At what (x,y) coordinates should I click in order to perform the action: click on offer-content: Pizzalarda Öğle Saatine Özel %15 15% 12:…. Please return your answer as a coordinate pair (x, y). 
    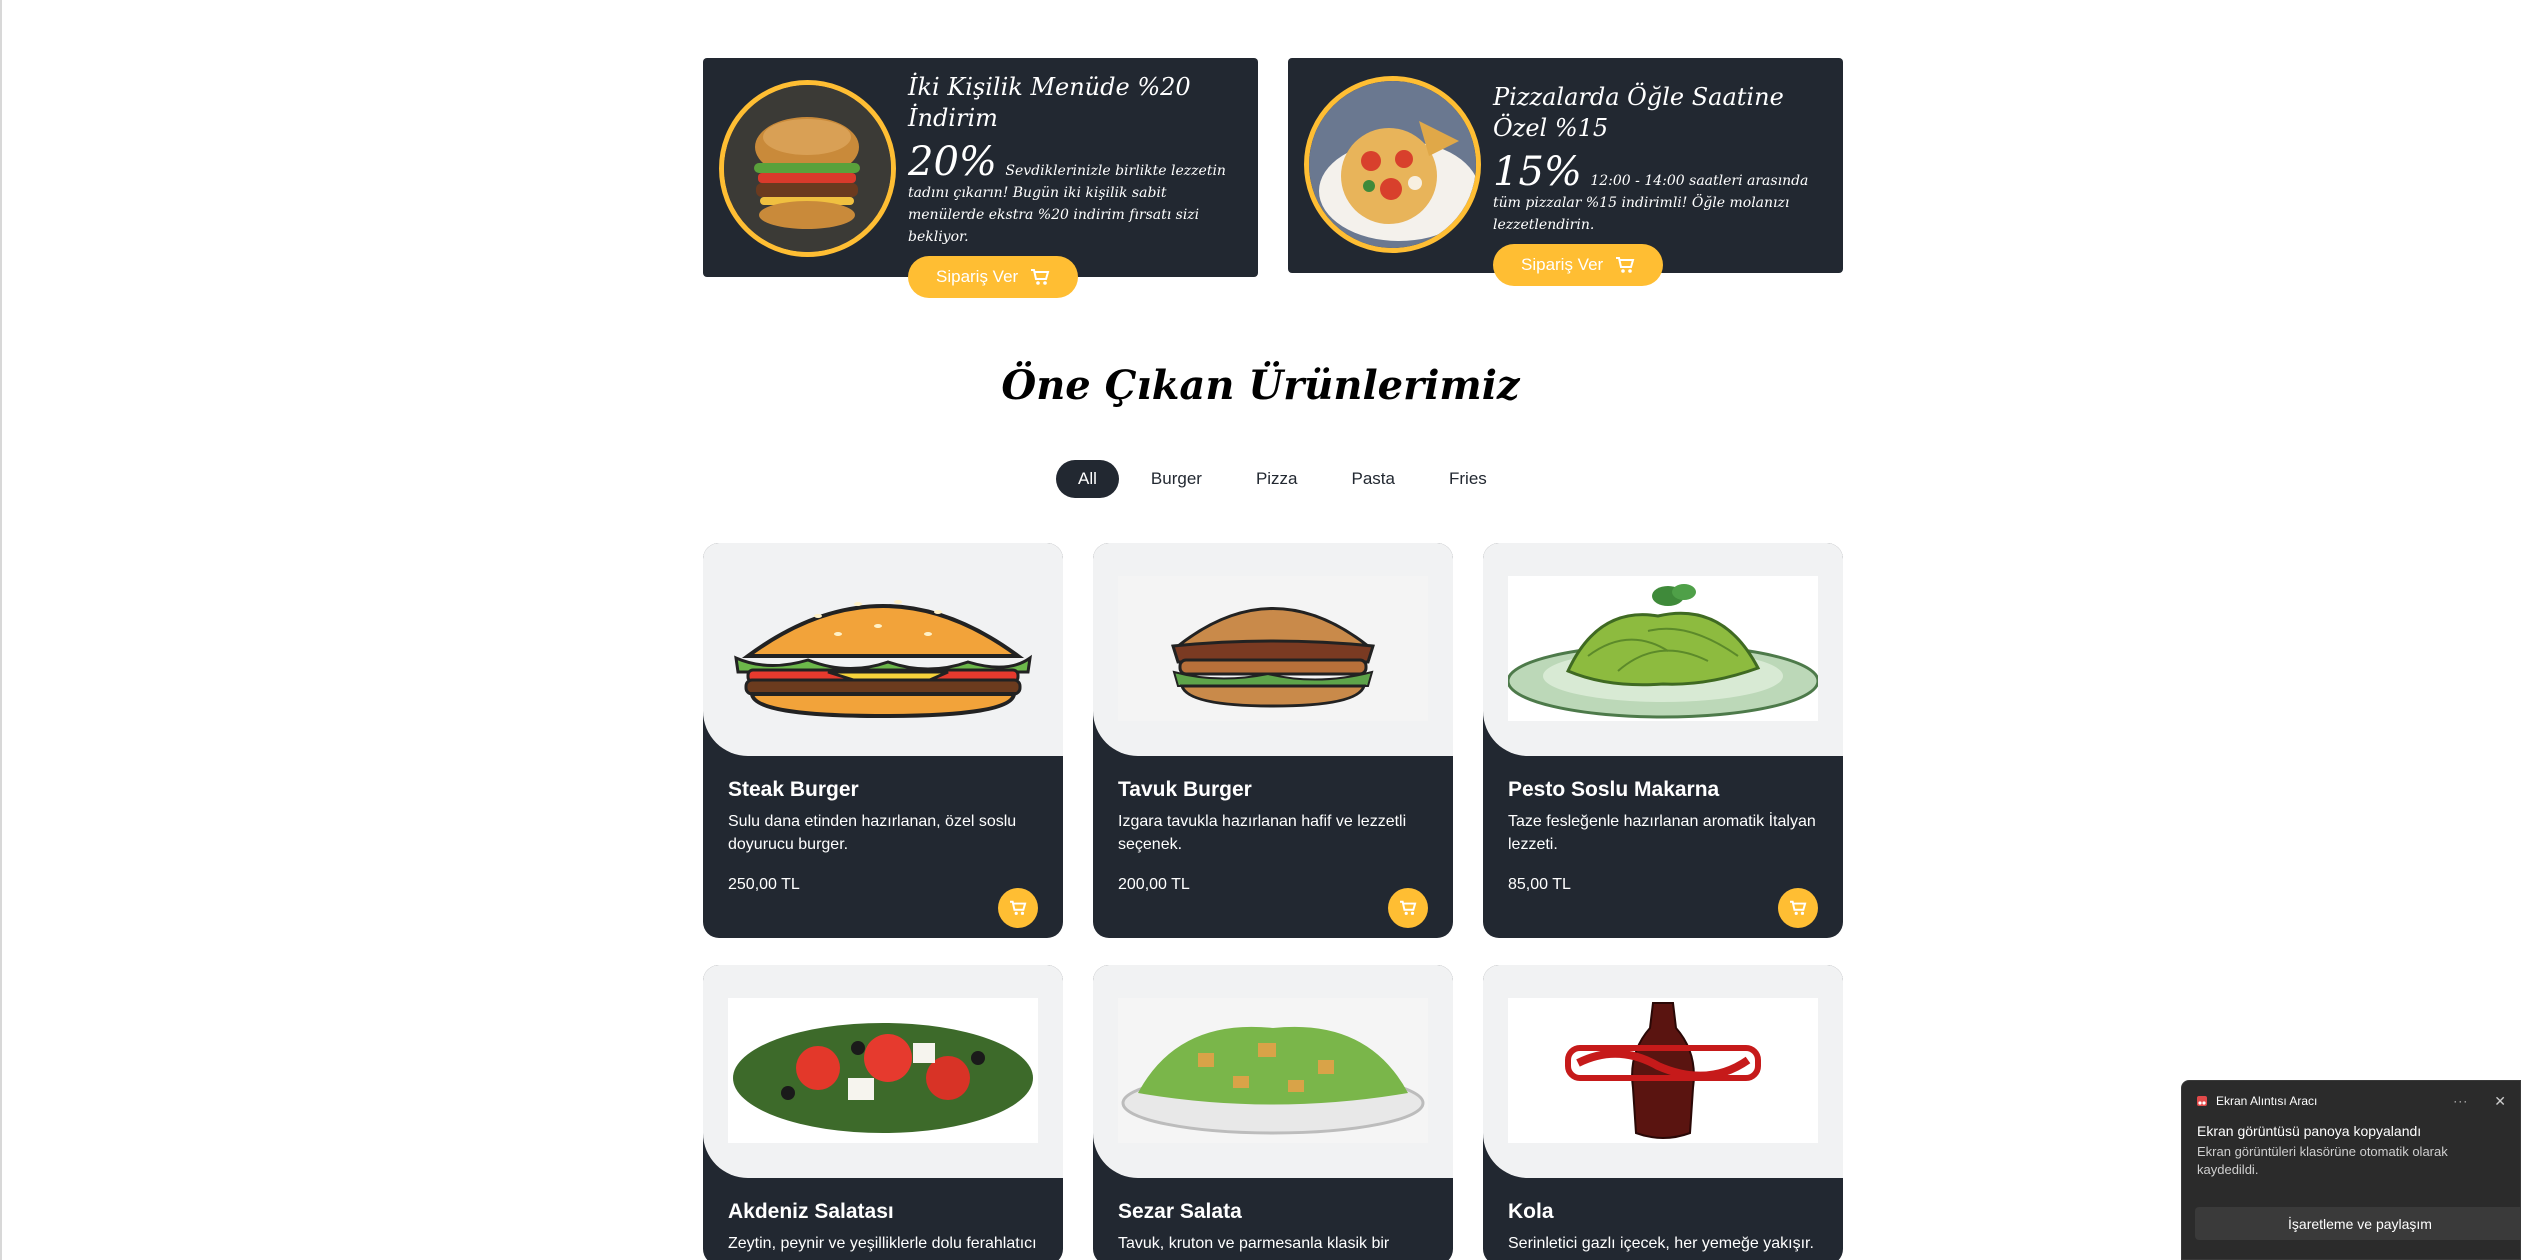
    Looking at the image, I should click on (1658, 184).